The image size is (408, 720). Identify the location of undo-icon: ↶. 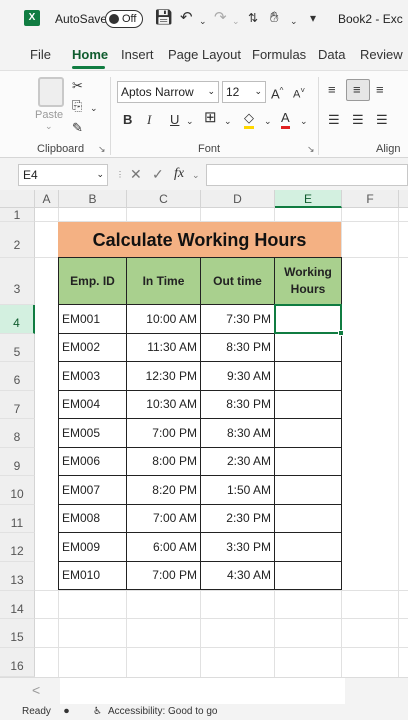
(186, 18).